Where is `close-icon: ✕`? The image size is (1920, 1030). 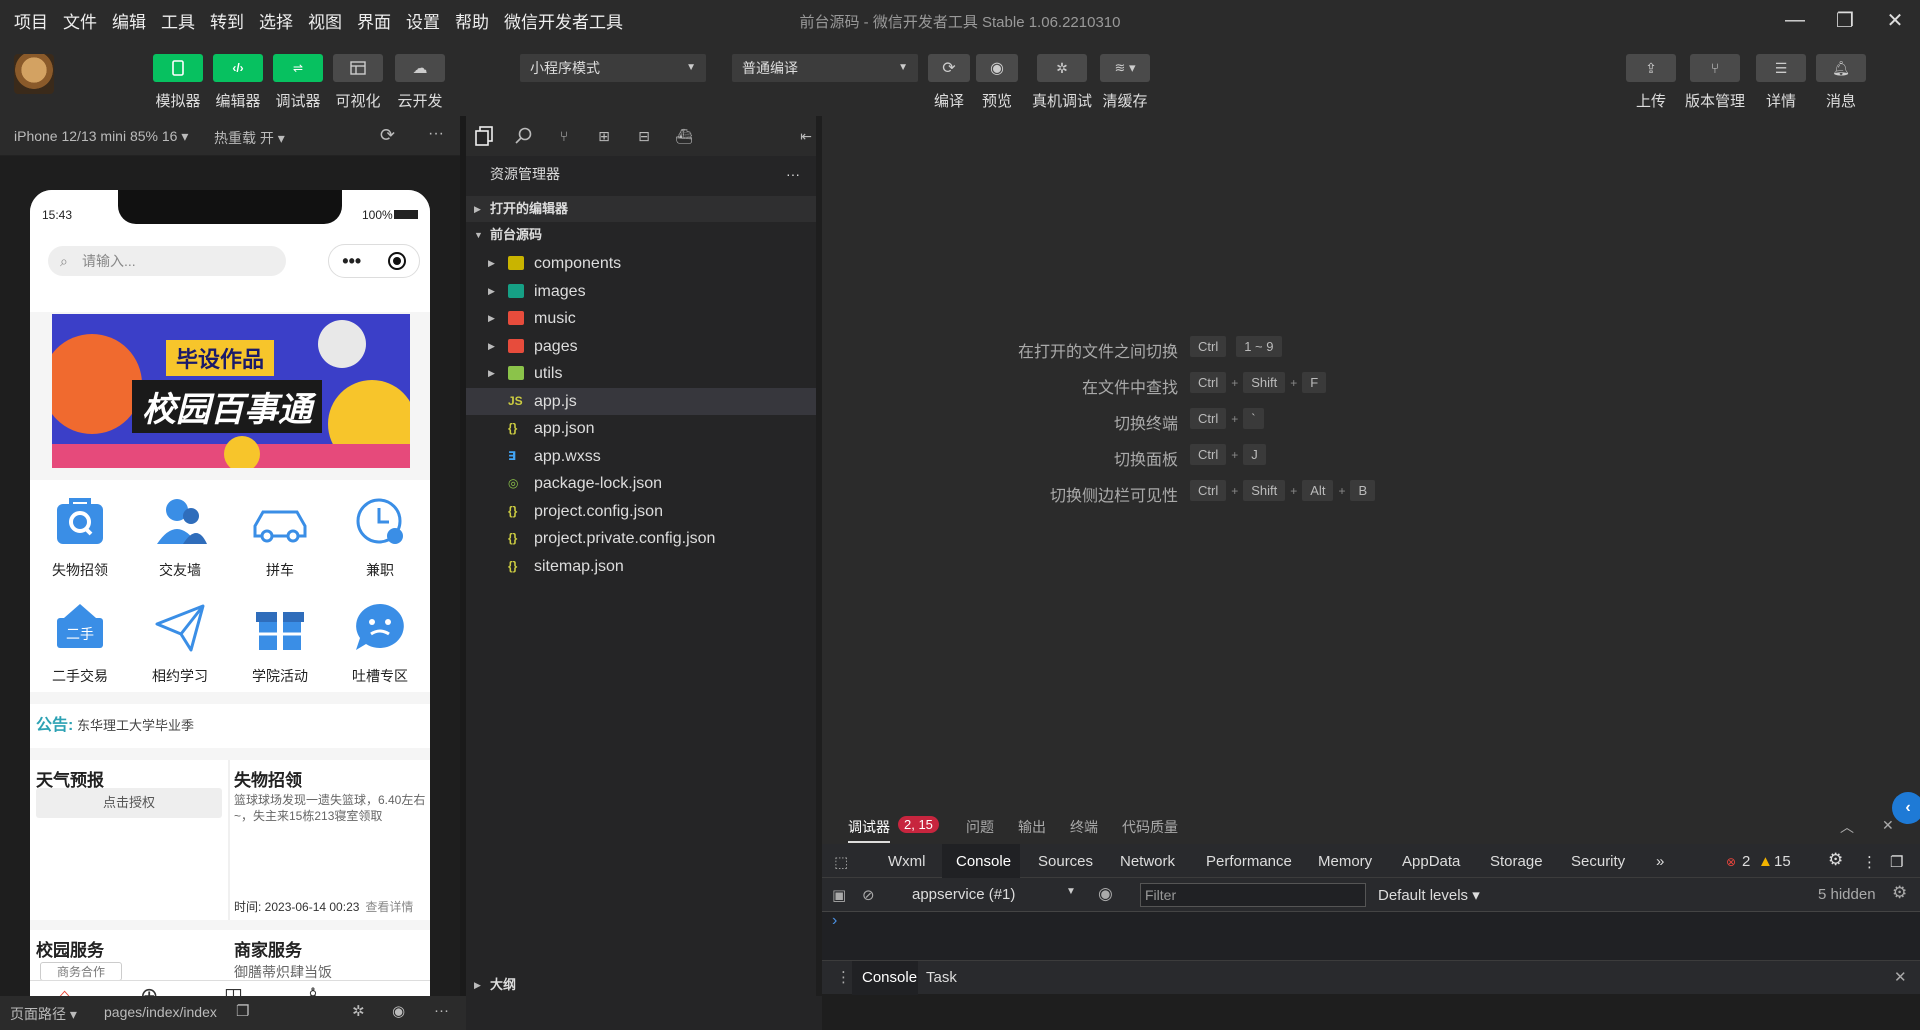 close-icon: ✕ is located at coordinates (1895, 20).